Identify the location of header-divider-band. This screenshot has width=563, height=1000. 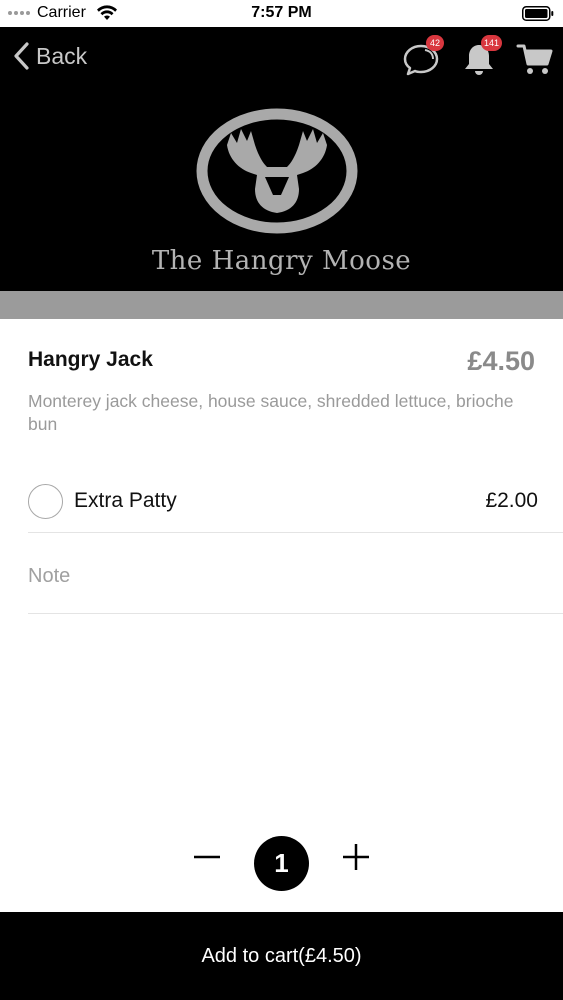
(281, 305).